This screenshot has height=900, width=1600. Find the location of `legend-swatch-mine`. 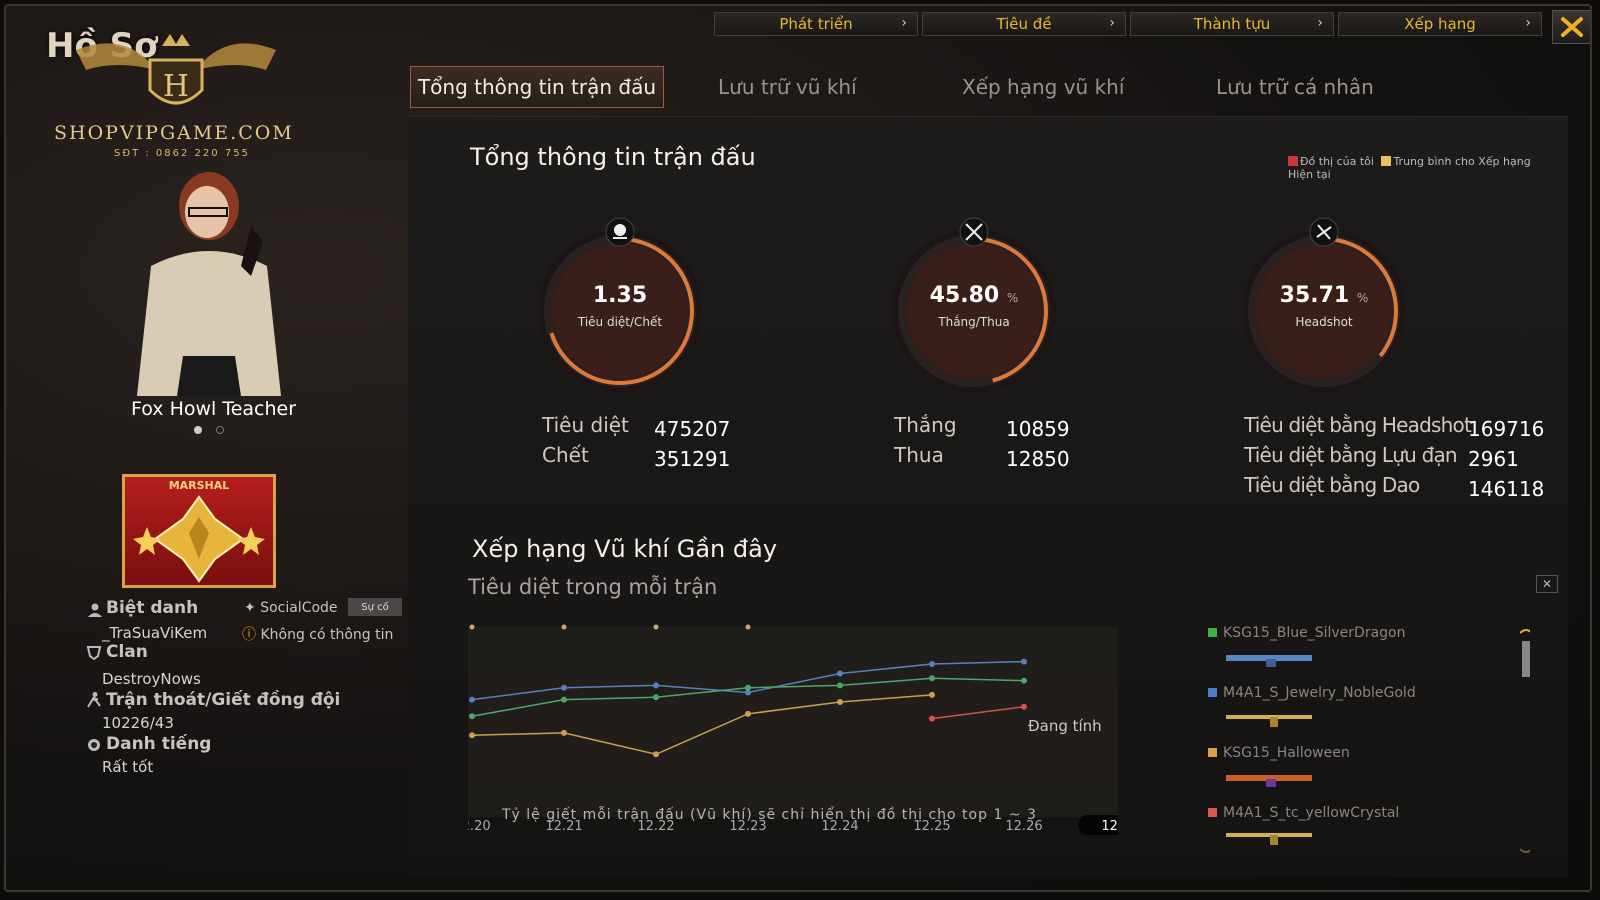

legend-swatch-mine is located at coordinates (1293, 161).